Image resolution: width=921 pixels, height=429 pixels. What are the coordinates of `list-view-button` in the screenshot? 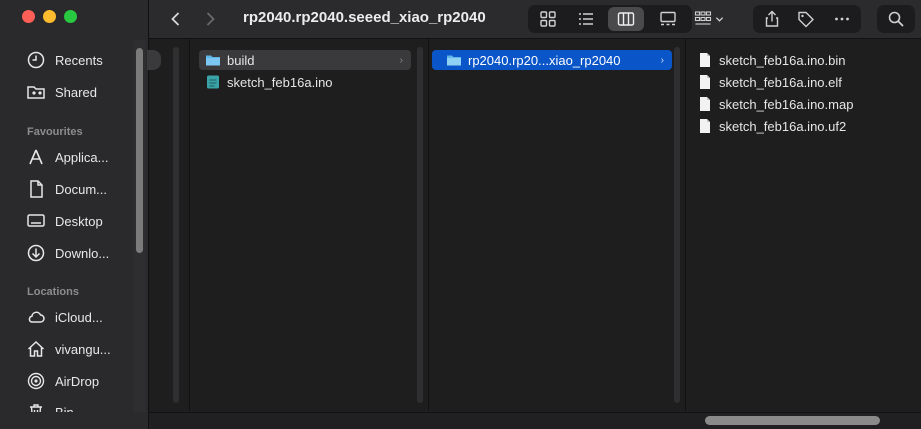 It's located at (586, 19).